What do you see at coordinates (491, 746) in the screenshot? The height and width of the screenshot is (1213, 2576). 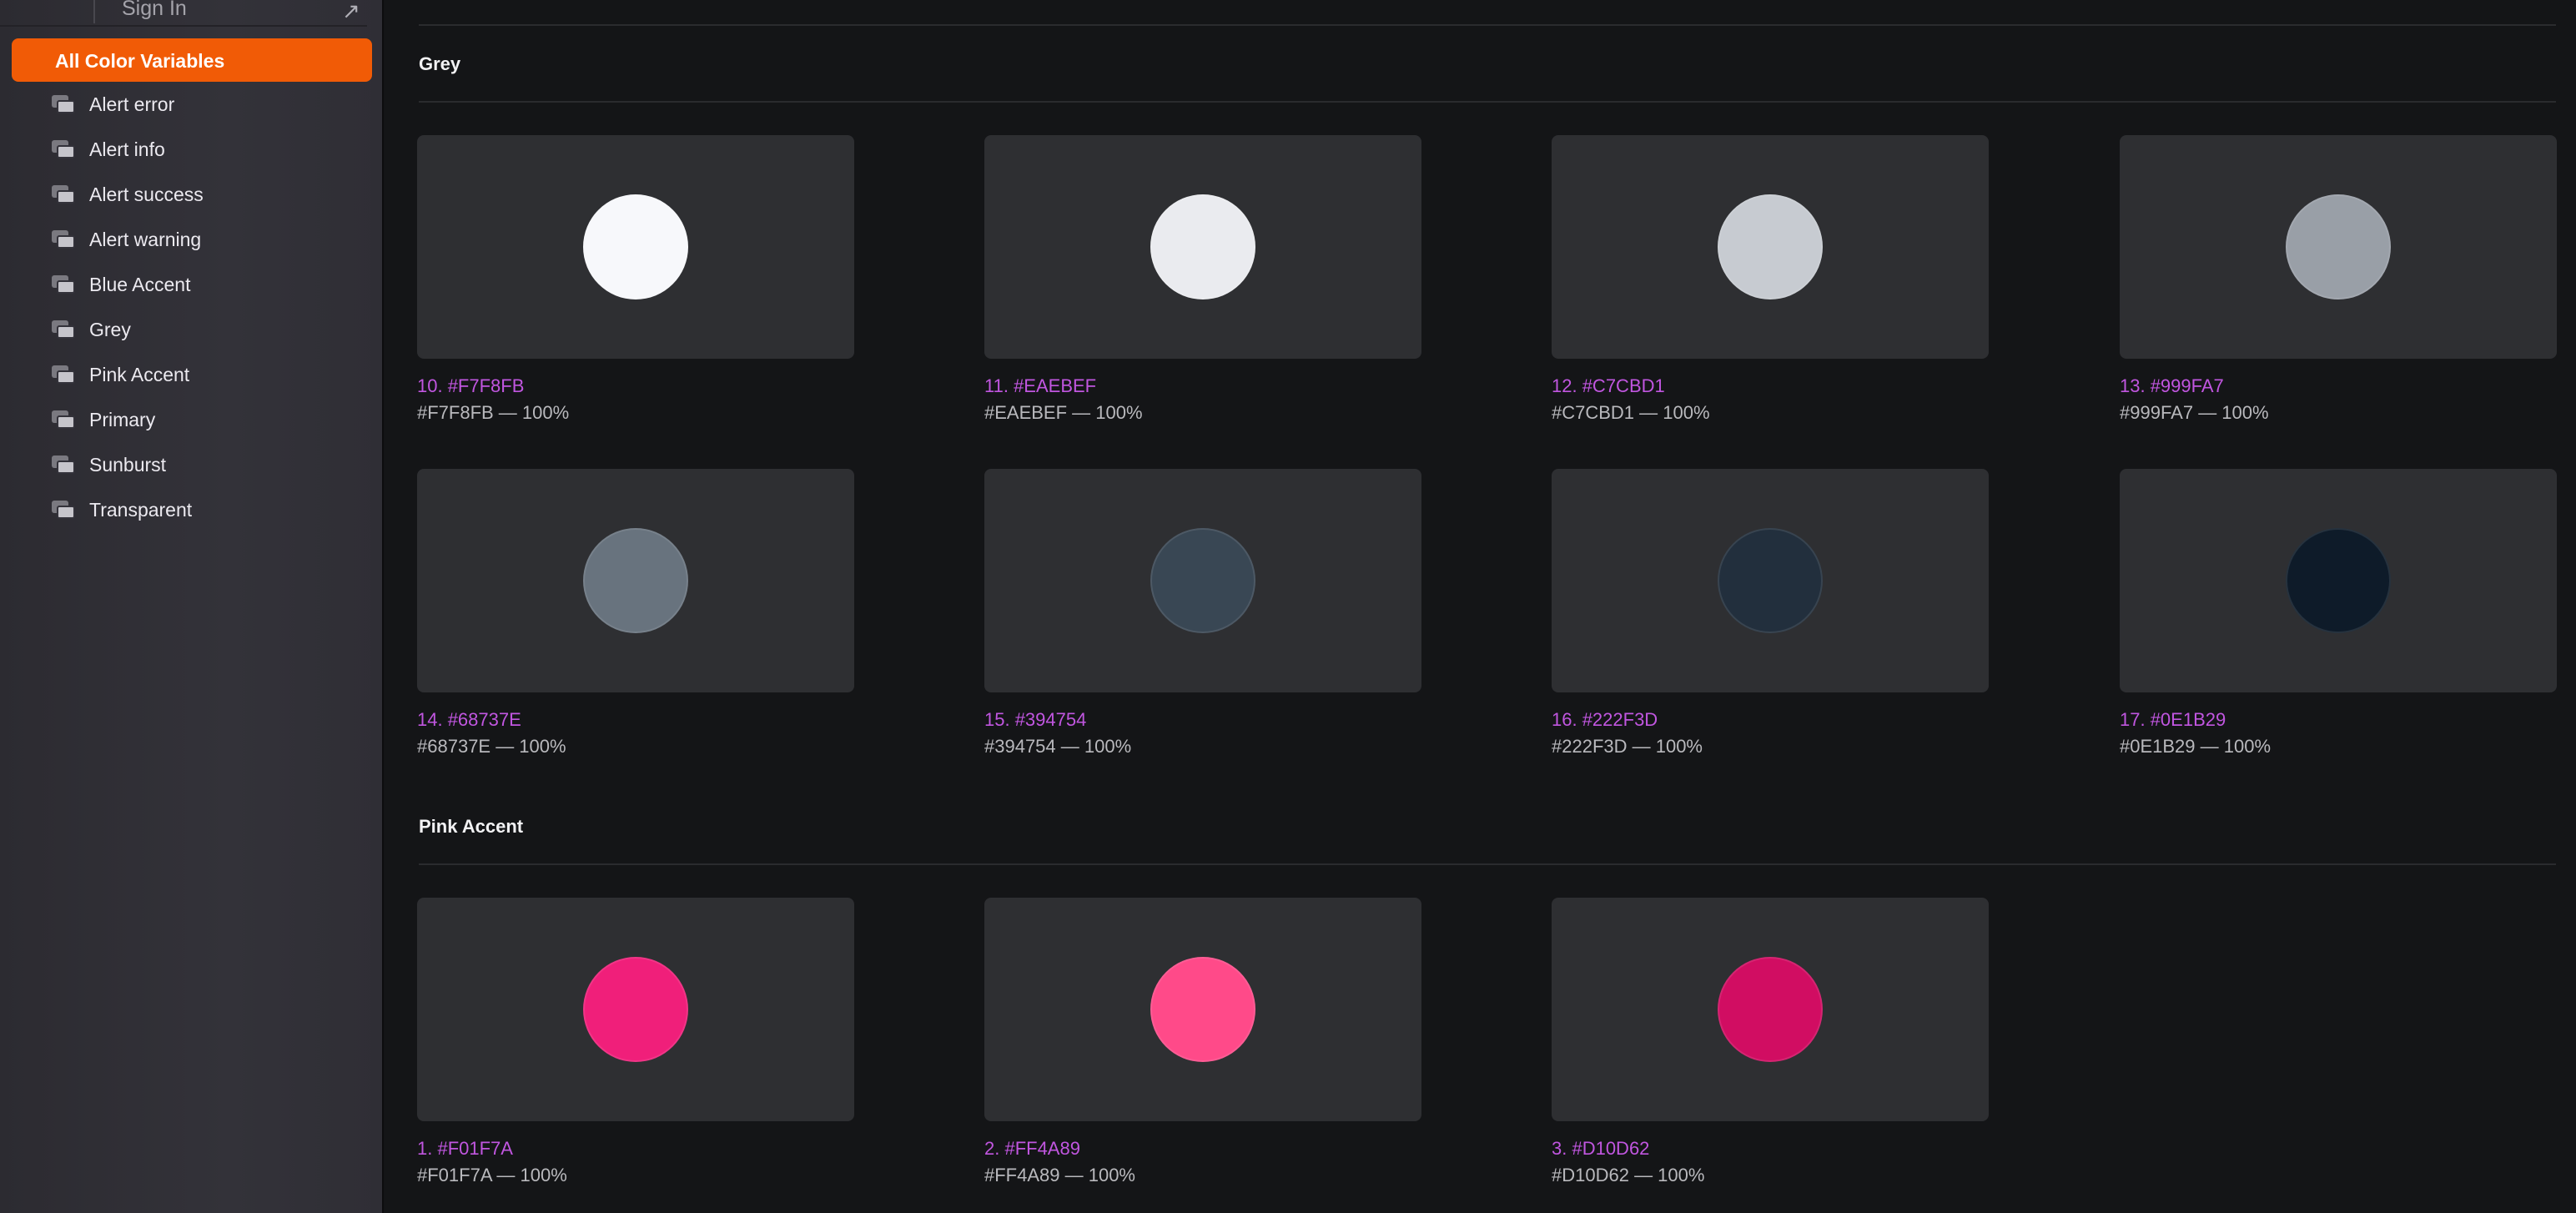 I see `swatch-value: #68737E — 100%` at bounding box center [491, 746].